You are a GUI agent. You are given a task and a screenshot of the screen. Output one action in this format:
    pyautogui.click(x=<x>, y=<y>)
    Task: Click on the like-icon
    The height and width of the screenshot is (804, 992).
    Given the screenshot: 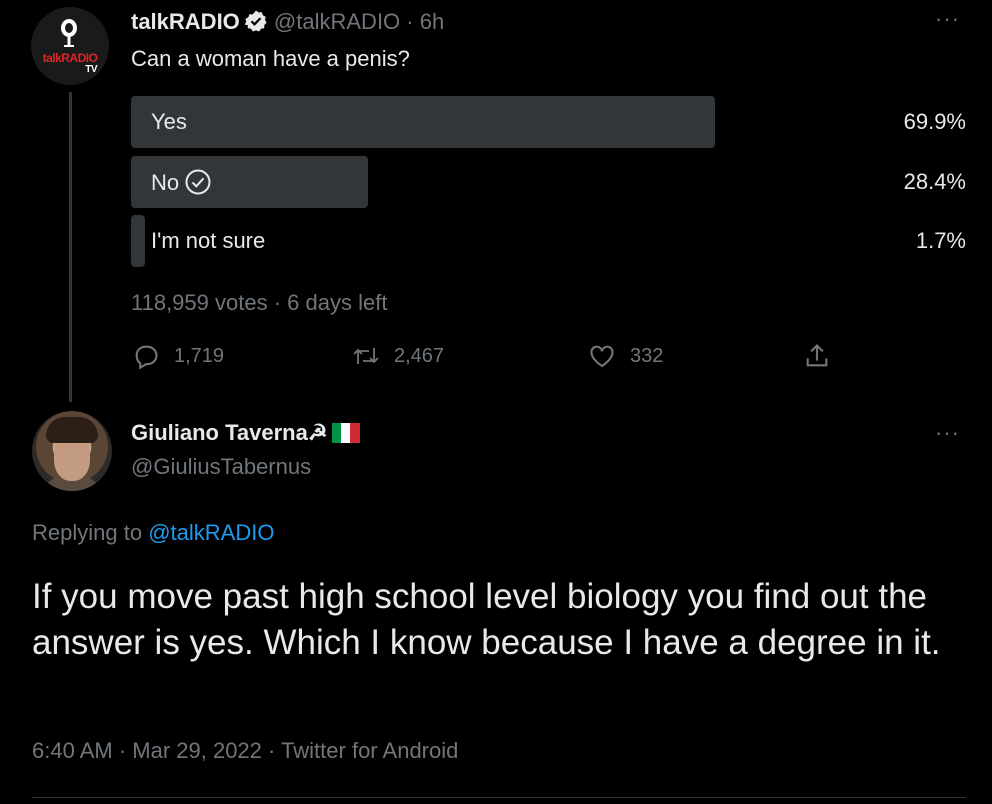 What is the action you would take?
    pyautogui.click(x=602, y=356)
    